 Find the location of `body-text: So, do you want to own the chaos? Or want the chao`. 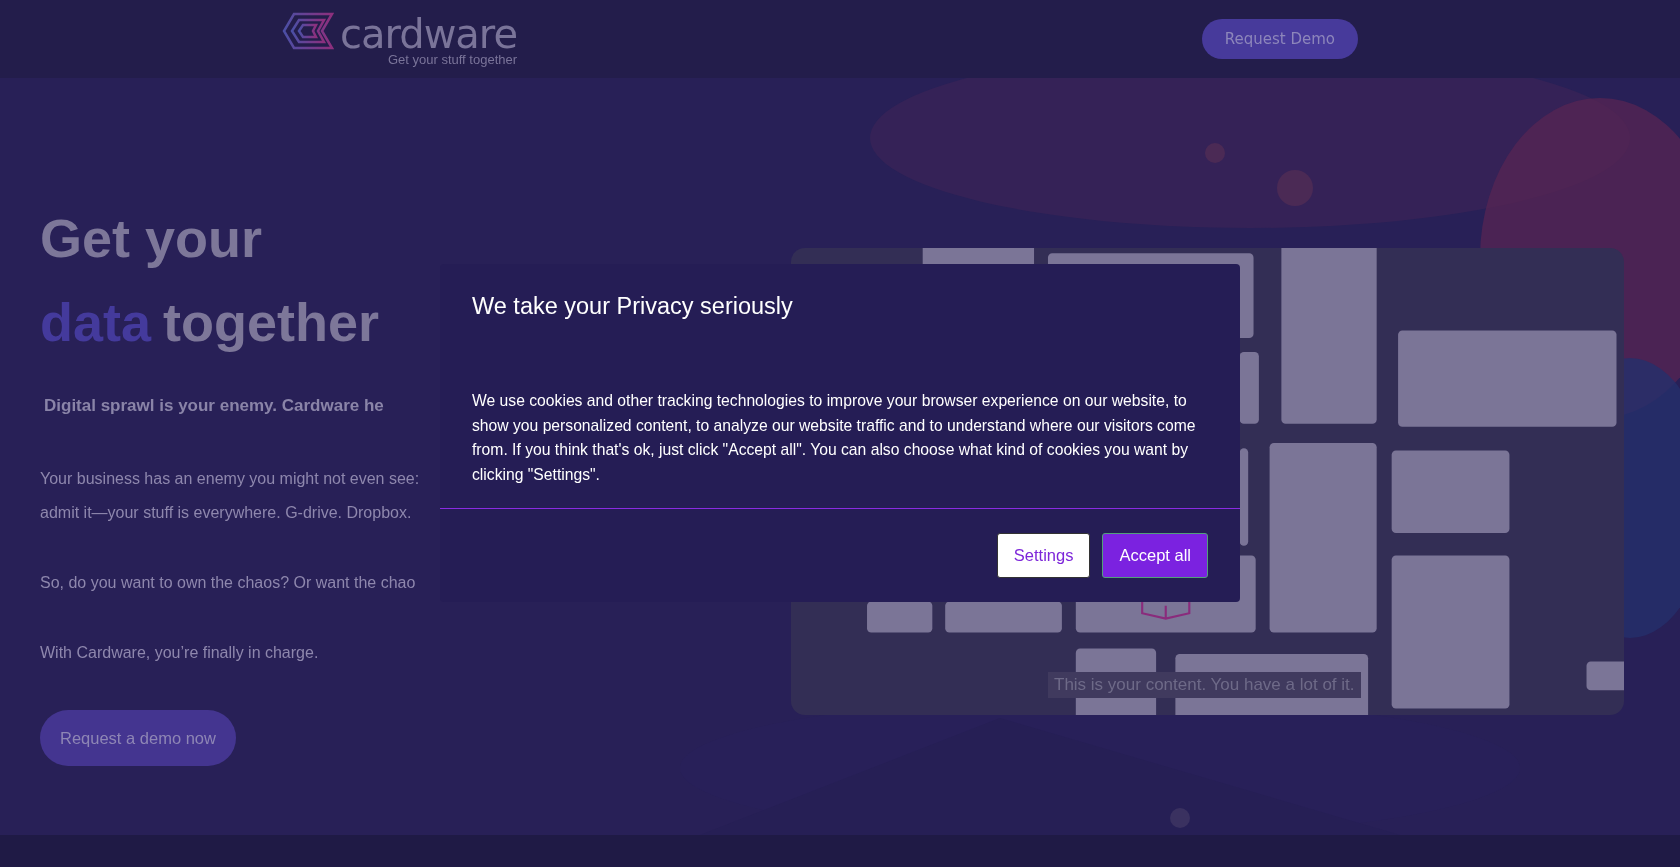

body-text: So, do you want to own the chaos? Or want the chao is located at coordinates (228, 583).